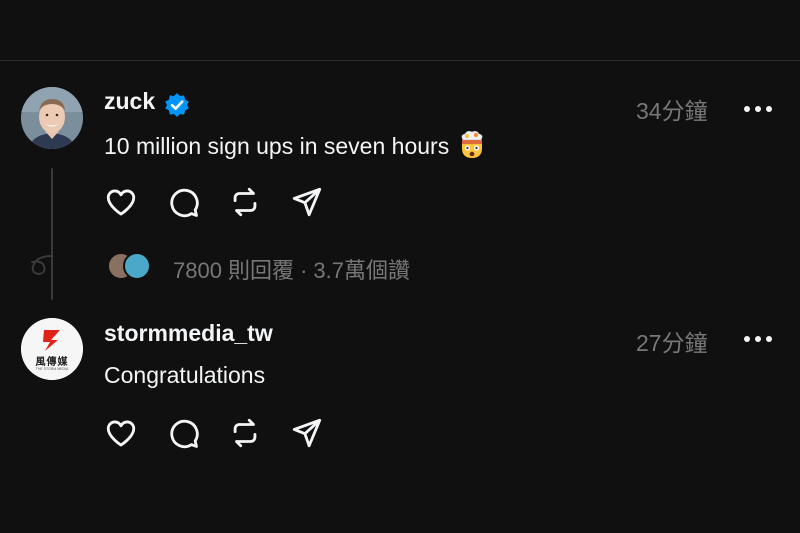  I want to click on post-text: Congratulations, so click(185, 375).